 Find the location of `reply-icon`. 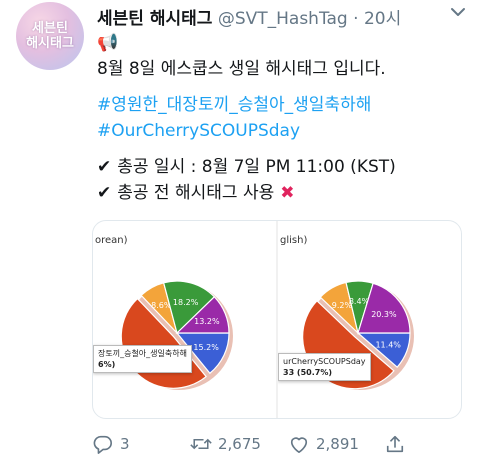

reply-icon is located at coordinates (102, 444).